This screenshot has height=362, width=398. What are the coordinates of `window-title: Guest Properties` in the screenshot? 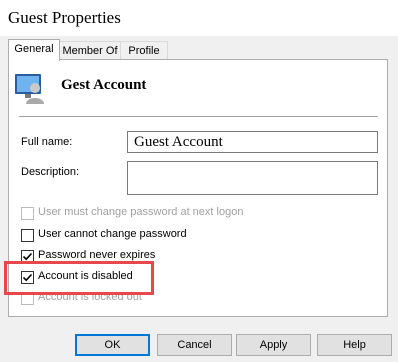 It's located at (64, 17).